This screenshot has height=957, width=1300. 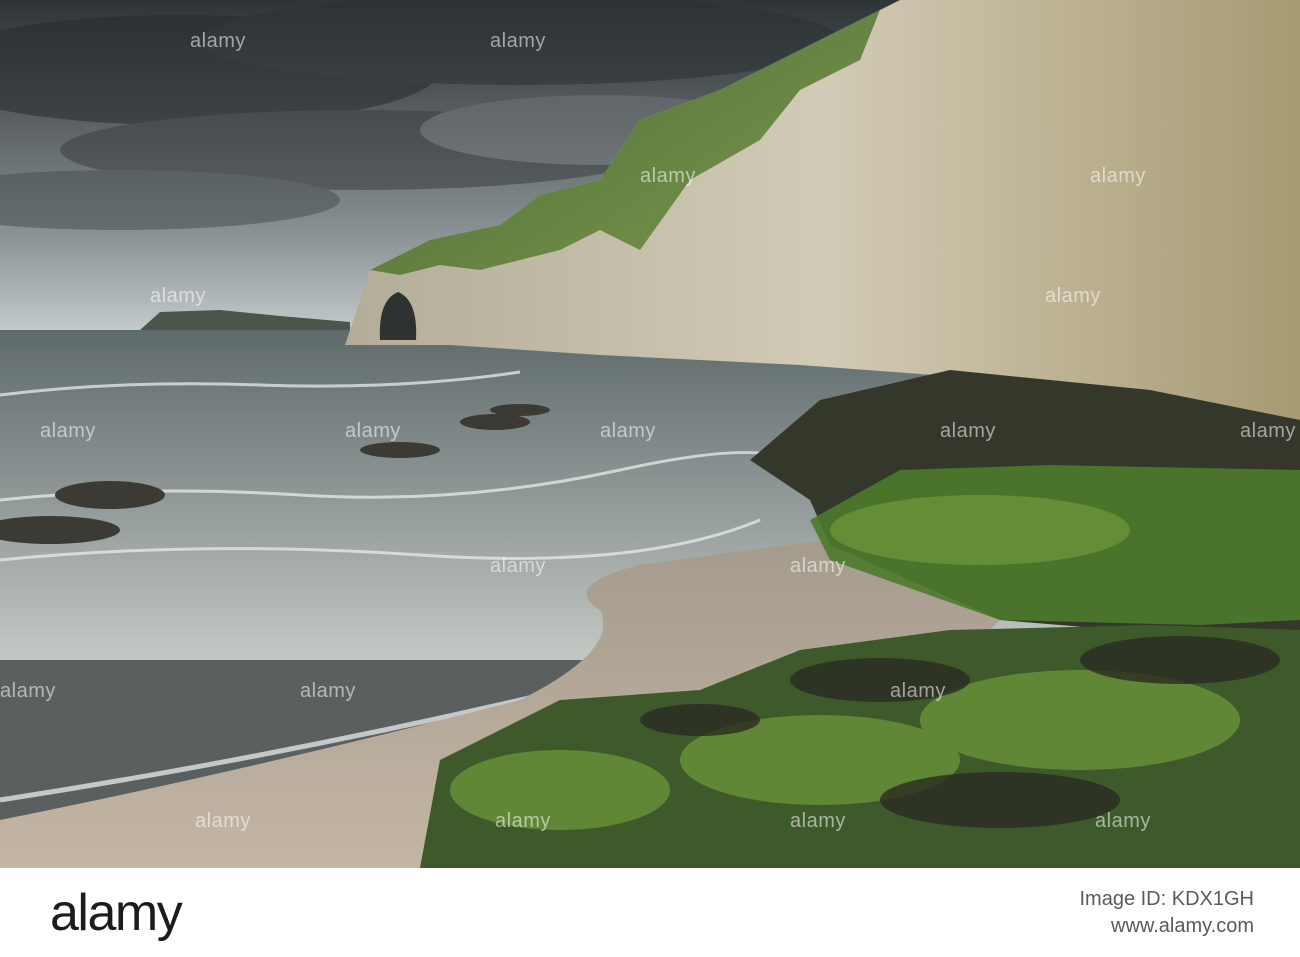 I want to click on image-id: Image ID: KDX1GH, so click(x=1166, y=898).